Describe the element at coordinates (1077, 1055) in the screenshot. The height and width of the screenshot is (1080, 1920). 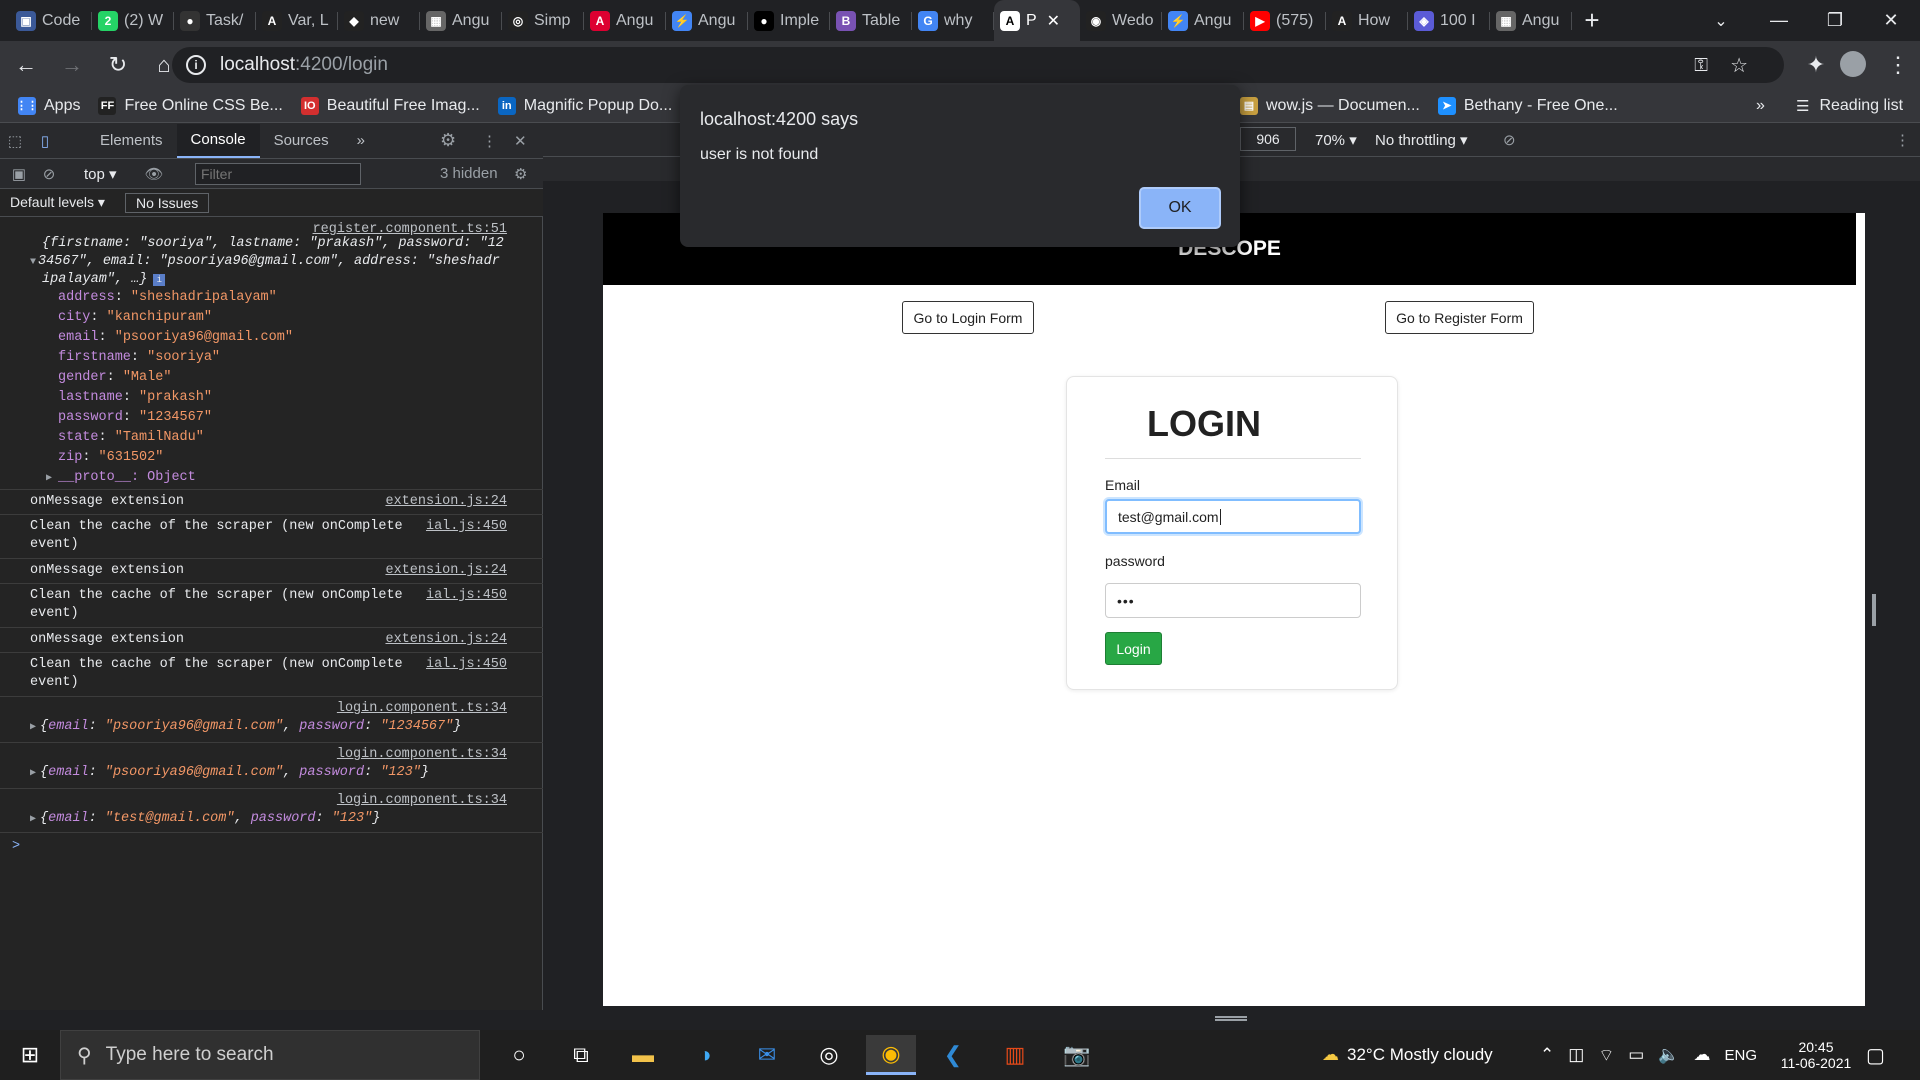
I see `camera-icon: 📷` at that location.